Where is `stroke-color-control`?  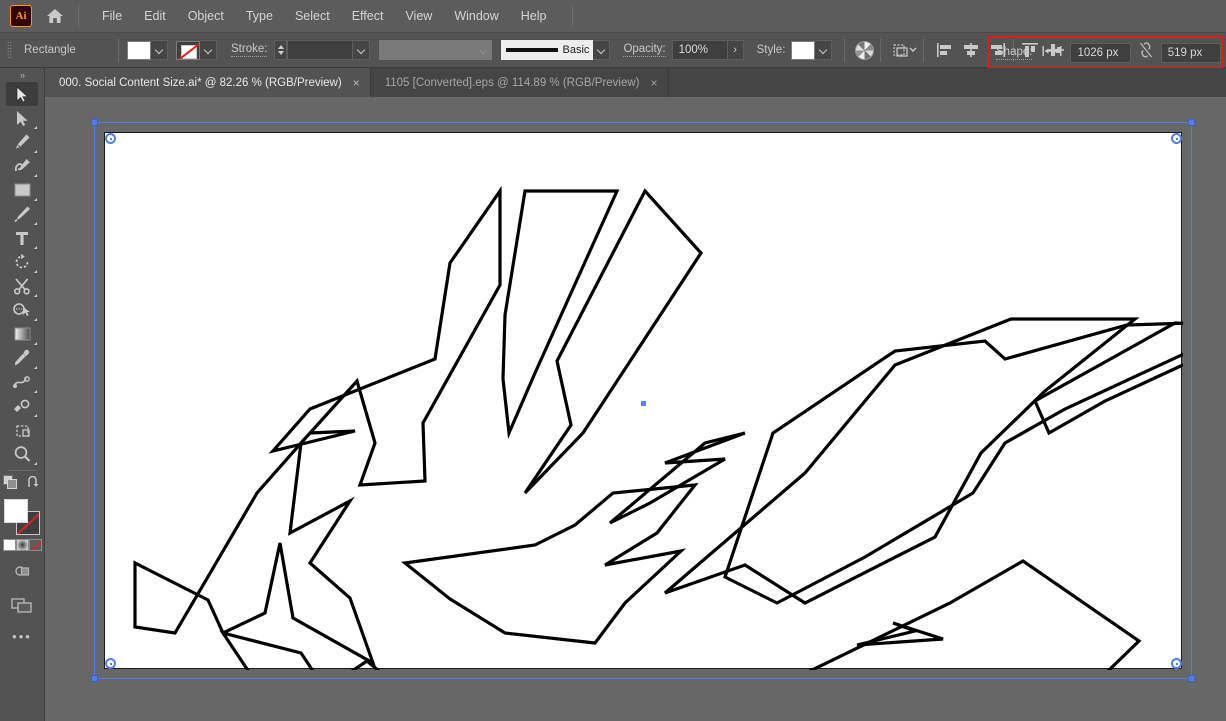
stroke-color-control is located at coordinates (196, 50).